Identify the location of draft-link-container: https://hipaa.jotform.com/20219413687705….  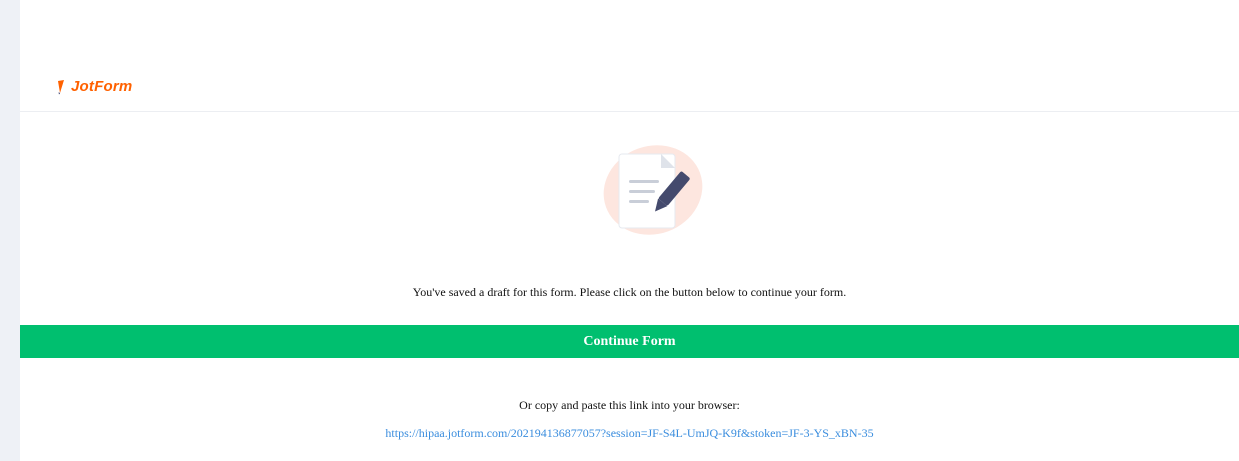
(629, 433).